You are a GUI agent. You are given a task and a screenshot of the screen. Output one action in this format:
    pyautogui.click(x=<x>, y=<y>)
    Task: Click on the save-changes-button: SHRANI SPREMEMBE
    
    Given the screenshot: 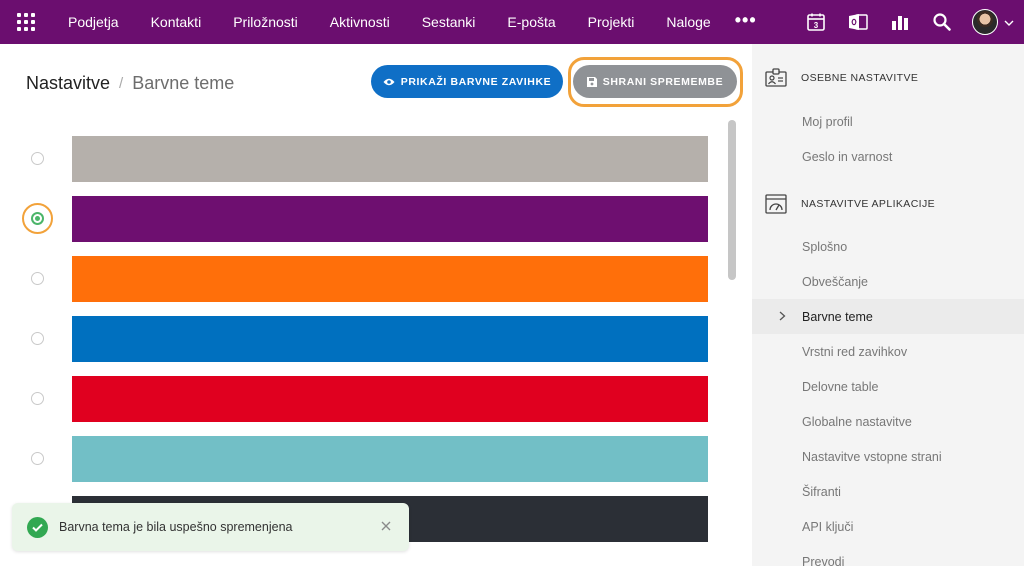 What is the action you would take?
    pyautogui.click(x=655, y=81)
    